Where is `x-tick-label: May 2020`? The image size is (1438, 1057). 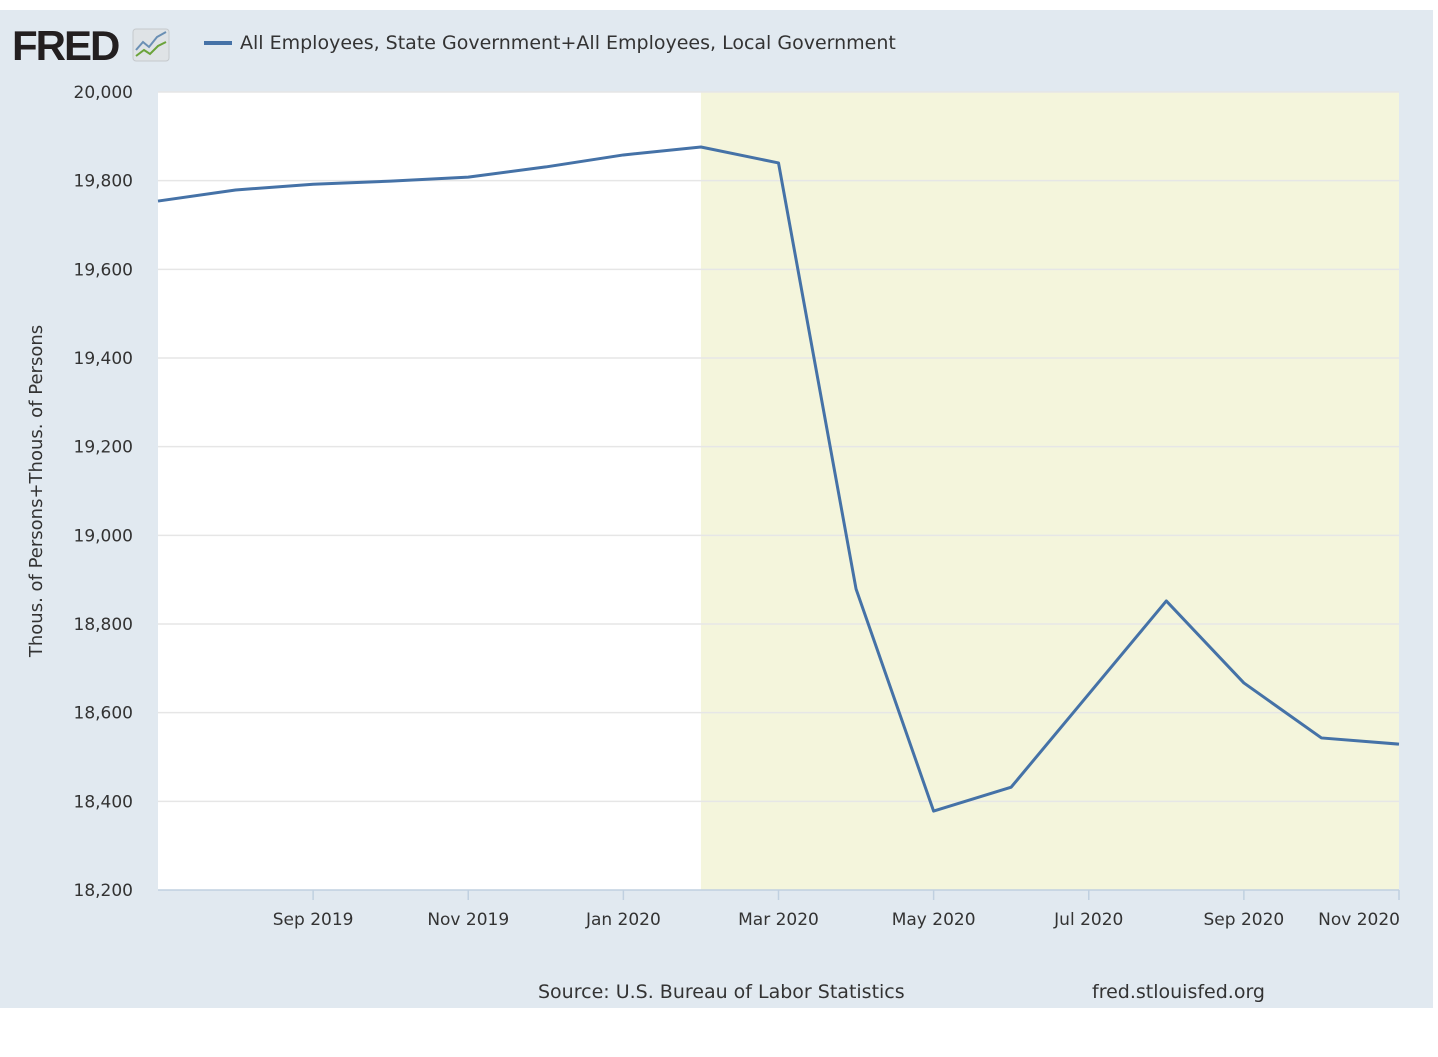 x-tick-label: May 2020 is located at coordinates (934, 920).